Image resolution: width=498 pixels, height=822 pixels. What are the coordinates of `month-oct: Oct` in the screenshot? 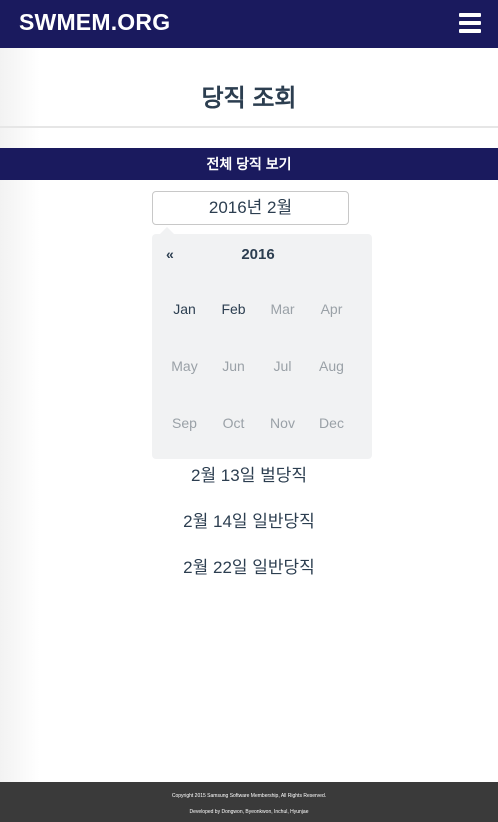 It's located at (233, 423).